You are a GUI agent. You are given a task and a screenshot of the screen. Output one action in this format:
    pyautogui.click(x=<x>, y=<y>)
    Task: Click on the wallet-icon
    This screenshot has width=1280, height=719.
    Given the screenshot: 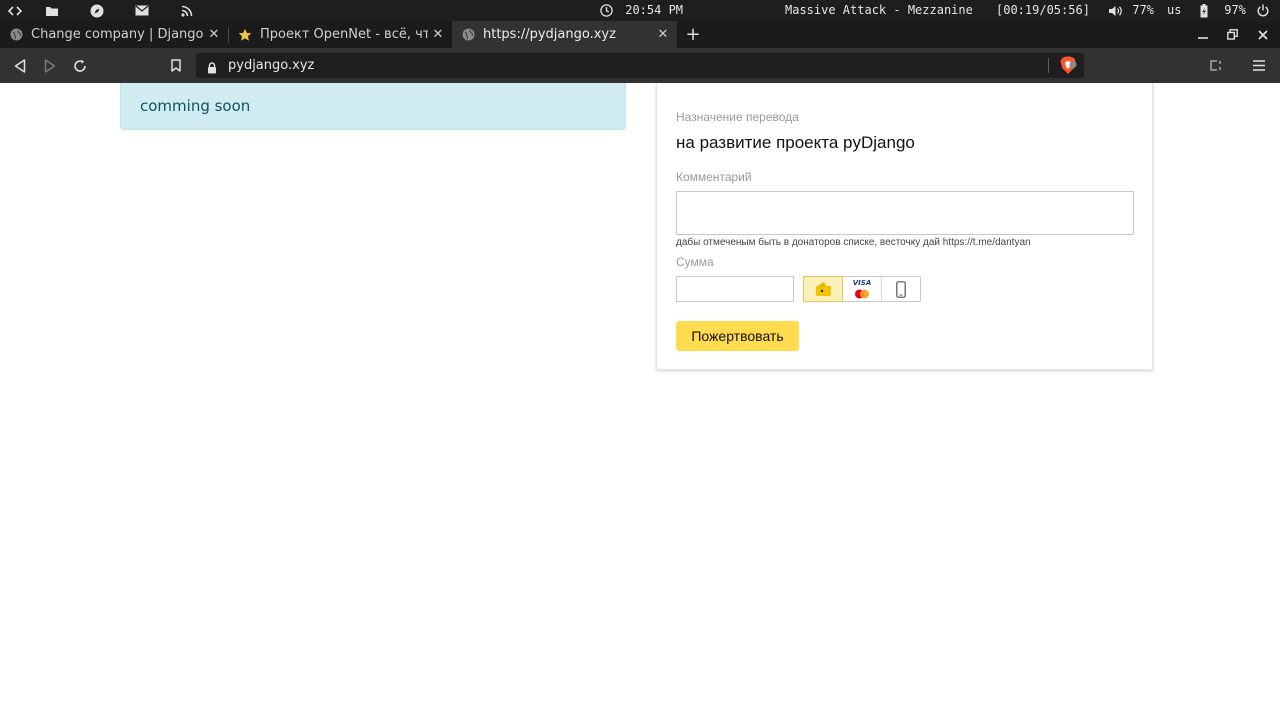 What is the action you would take?
    pyautogui.click(x=823, y=289)
    